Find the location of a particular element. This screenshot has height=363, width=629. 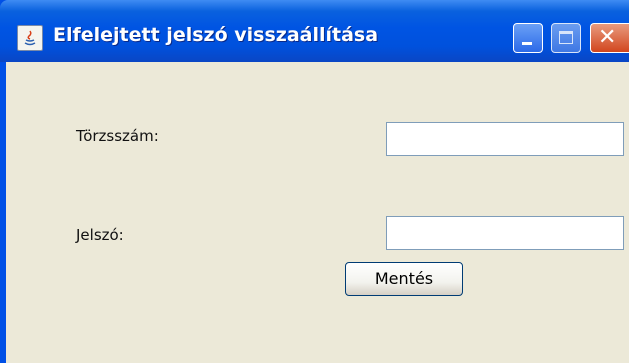

password-field is located at coordinates (505, 233).